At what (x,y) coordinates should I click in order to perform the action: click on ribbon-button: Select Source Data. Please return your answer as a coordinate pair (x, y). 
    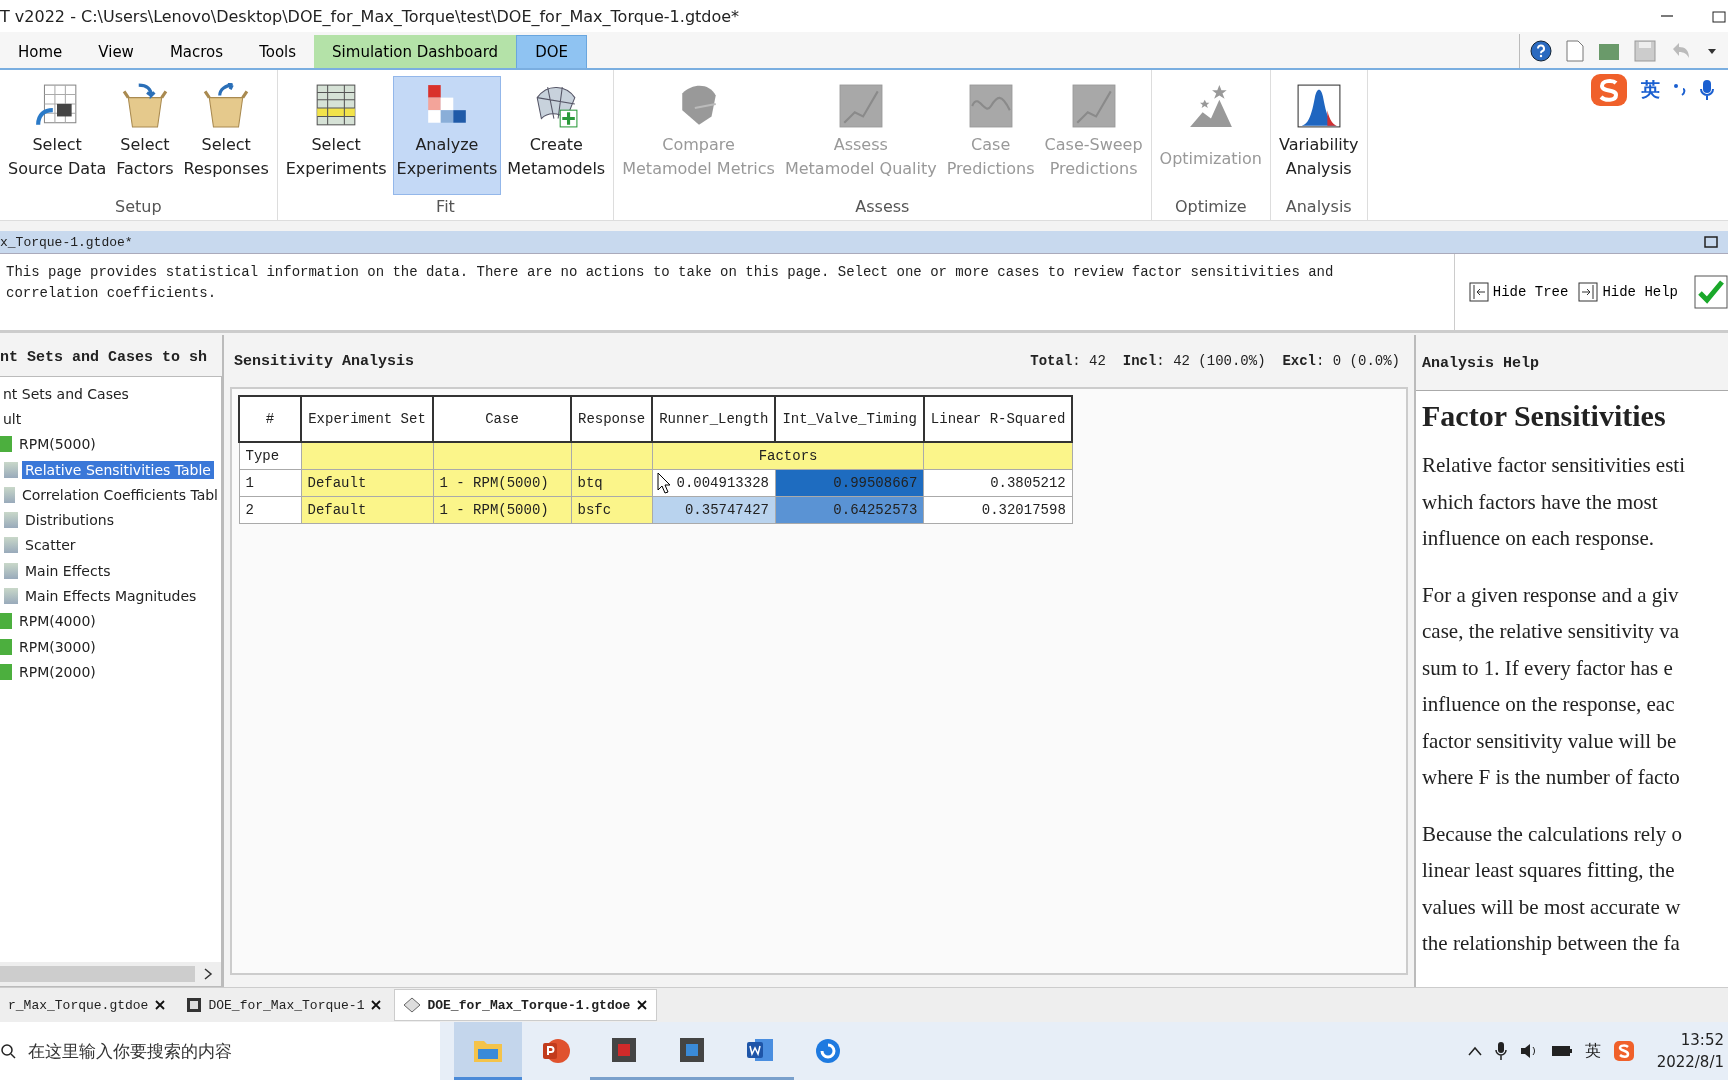
    Looking at the image, I should click on (57, 135).